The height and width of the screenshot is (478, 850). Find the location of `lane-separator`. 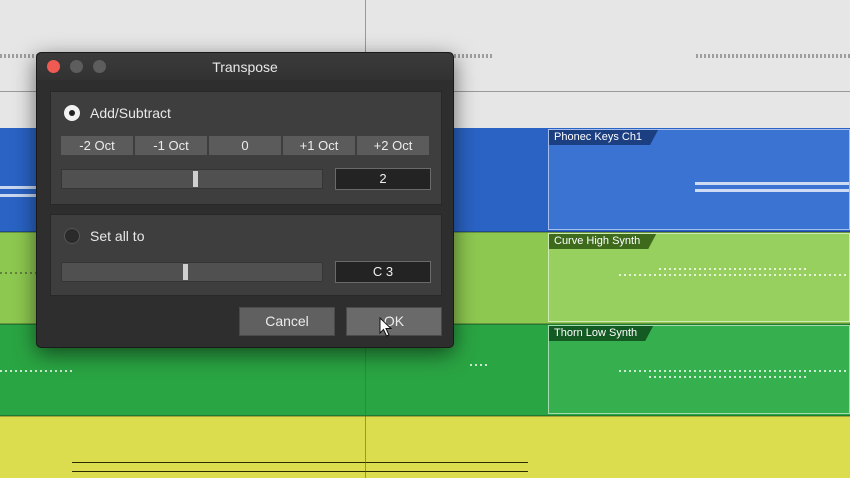

lane-separator is located at coordinates (425, 416).